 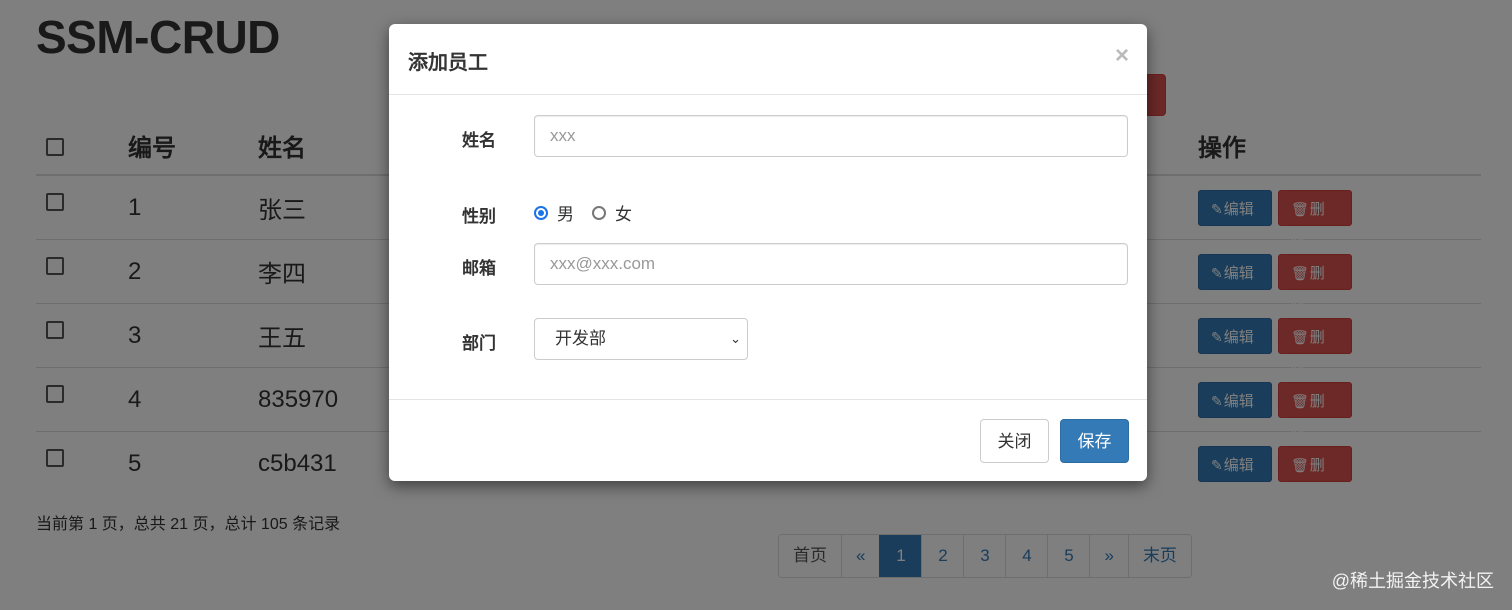 I want to click on dept-select: 开发部 ⌄, so click(x=641, y=339).